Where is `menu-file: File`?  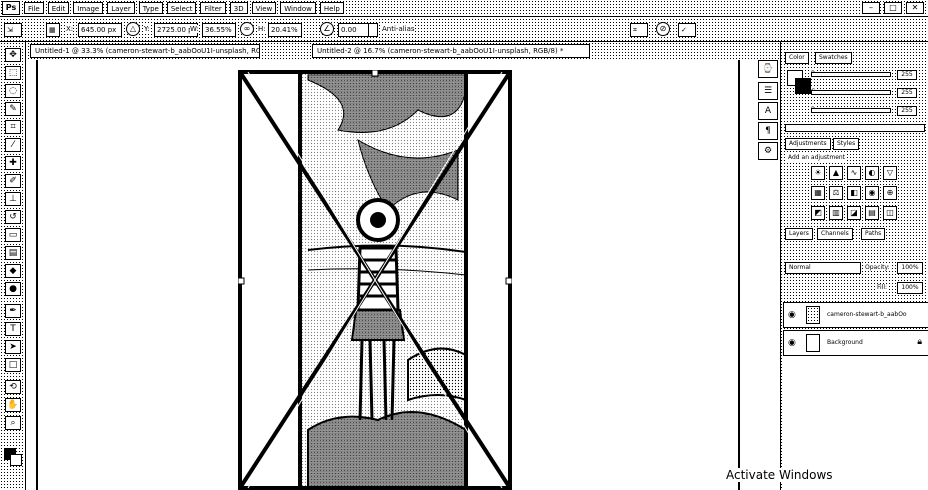 menu-file: File is located at coordinates (34, 8).